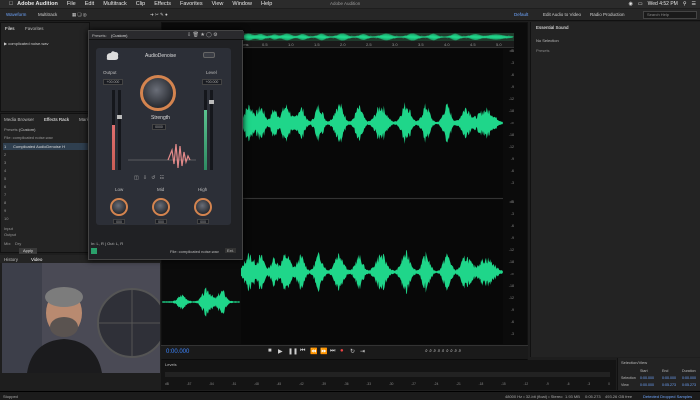  Describe the element at coordinates (291, 44) in the screenshot. I see `ruler-label: 1.0` at that location.